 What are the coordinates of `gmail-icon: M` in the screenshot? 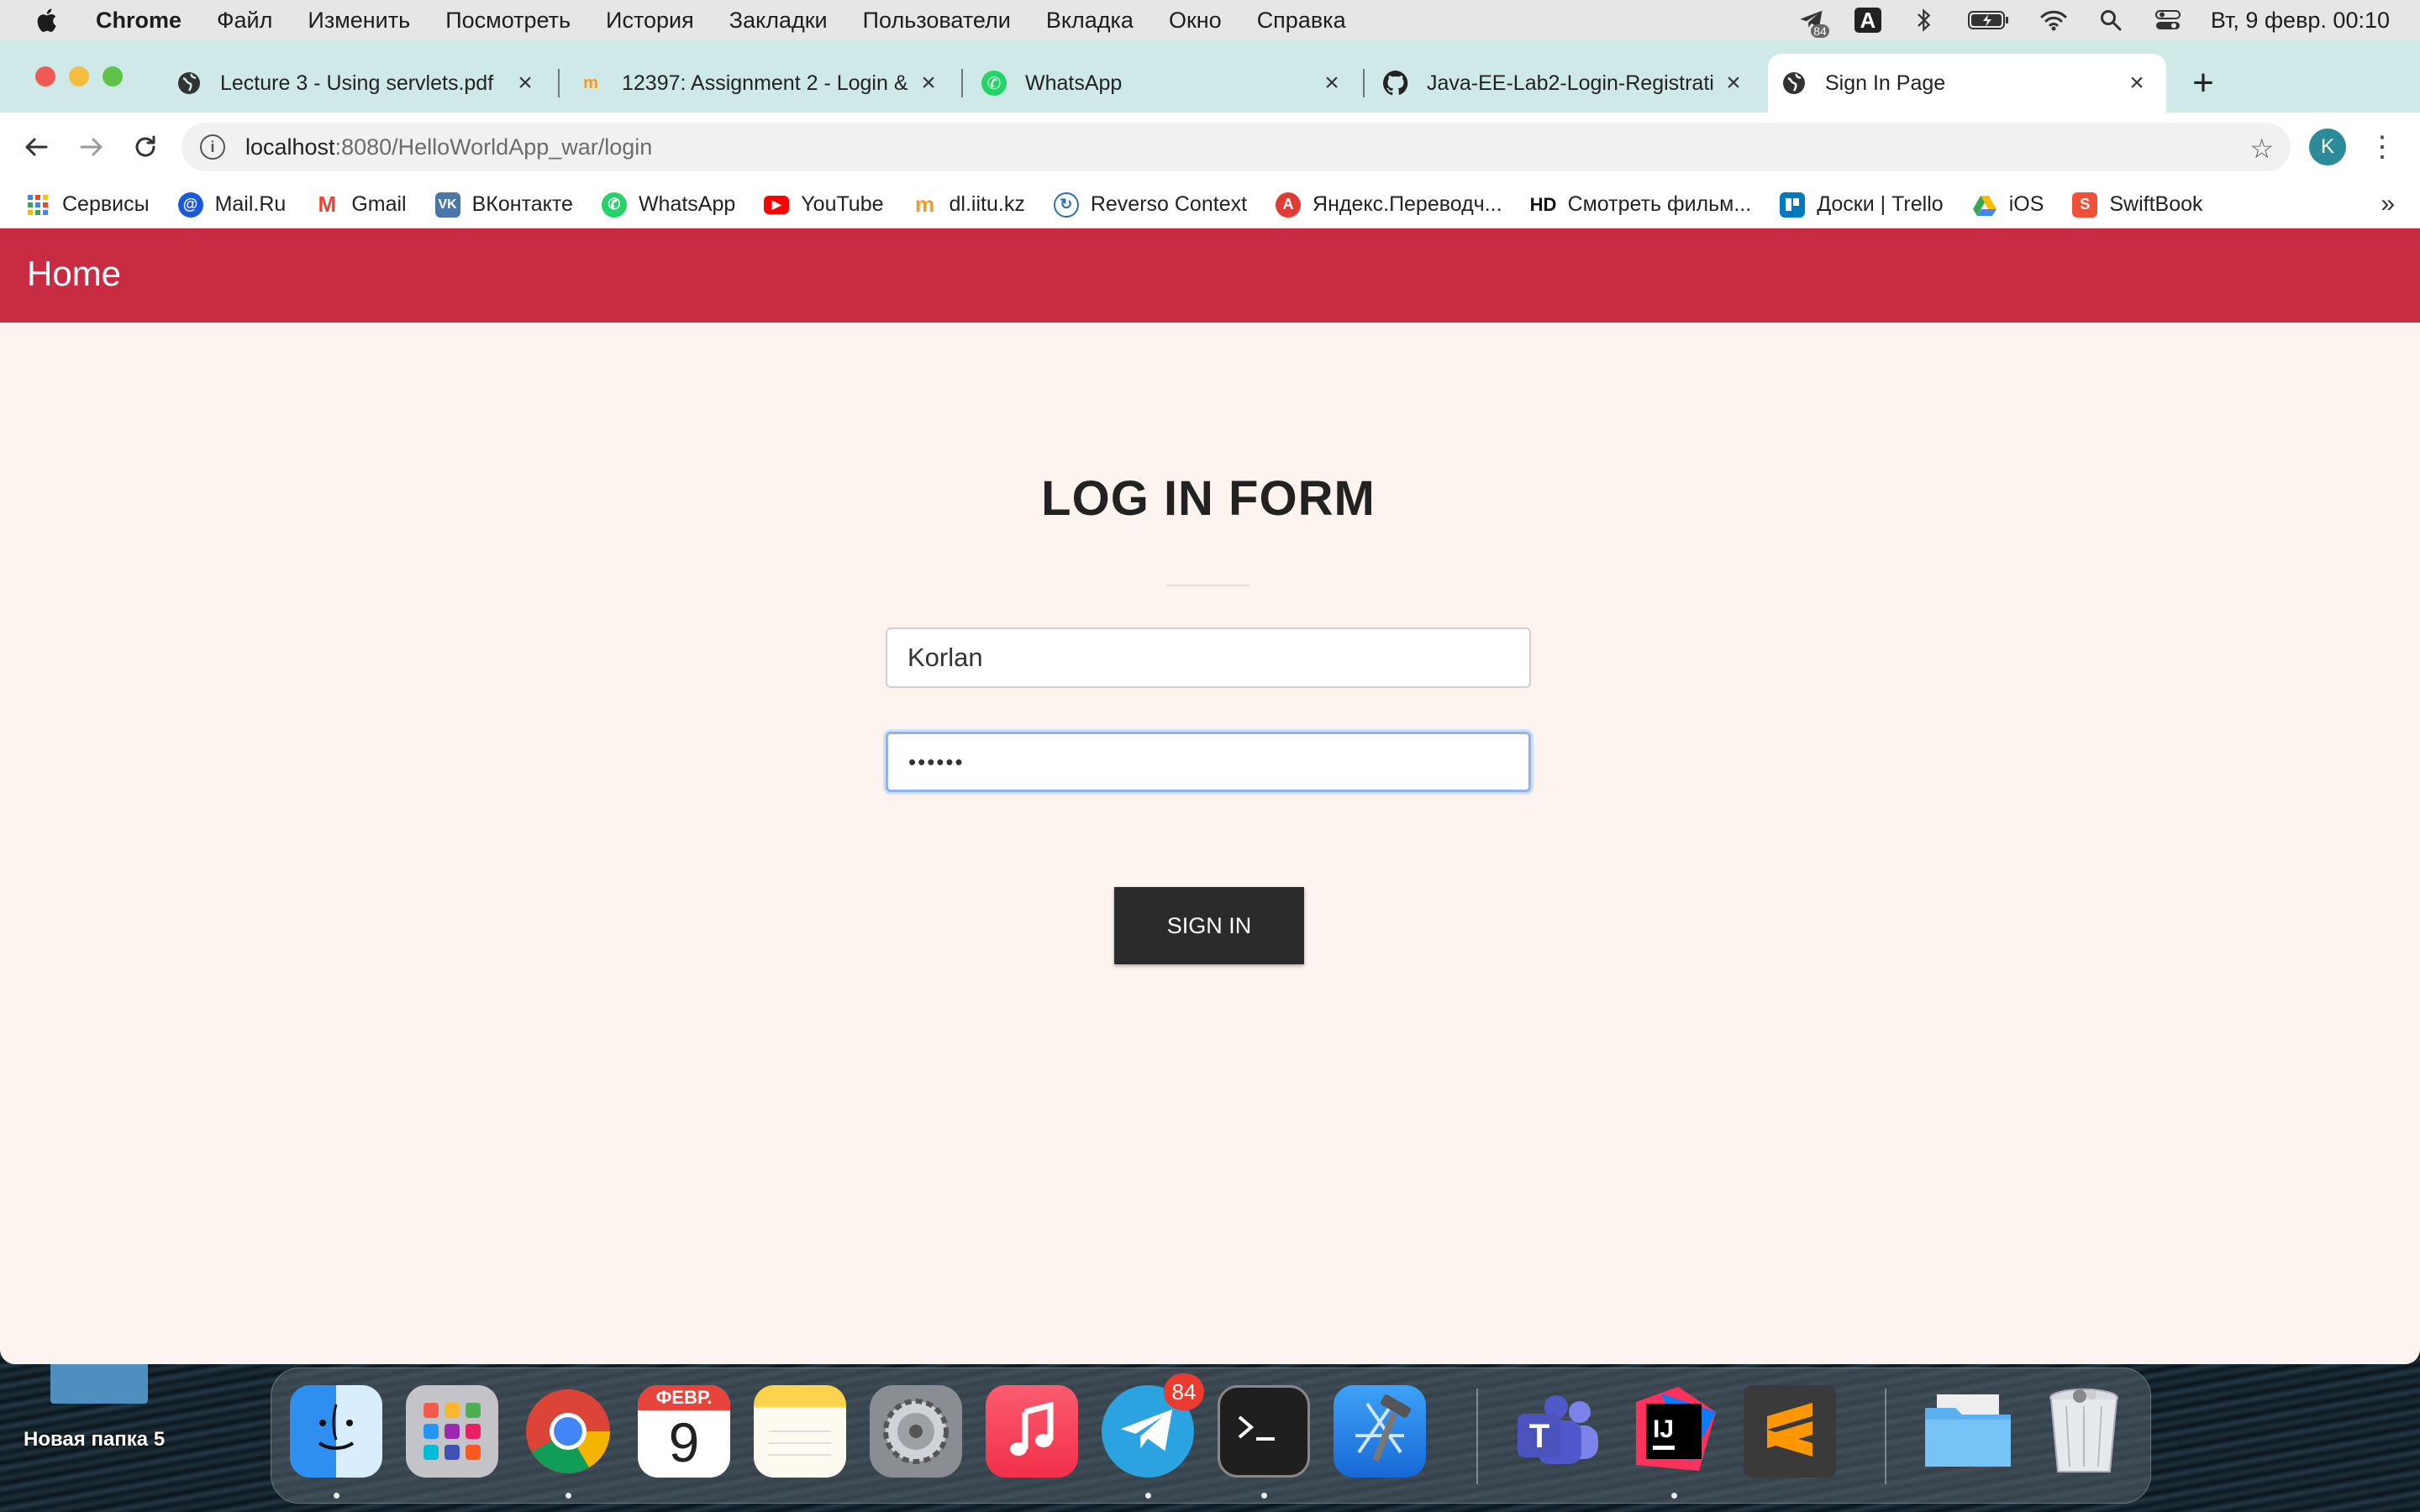 It's located at (327, 204).